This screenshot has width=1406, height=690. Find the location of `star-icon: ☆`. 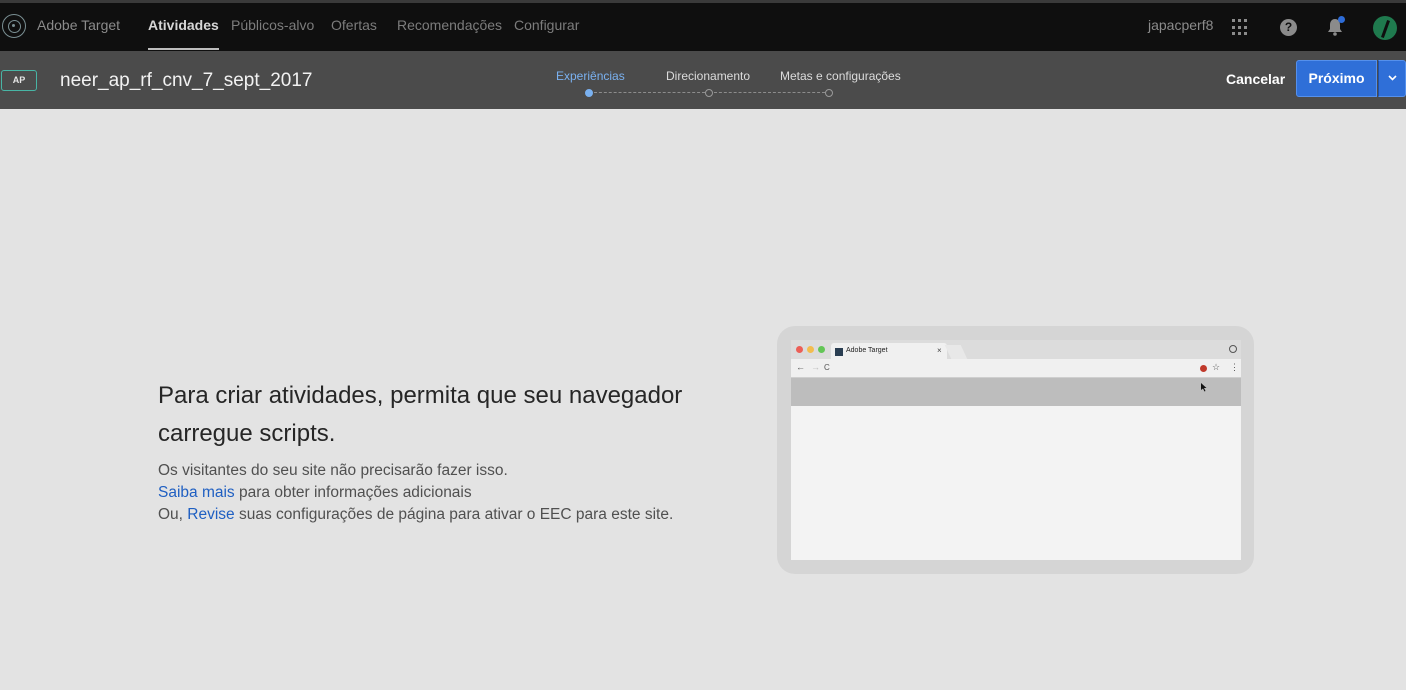

star-icon: ☆ is located at coordinates (1216, 367).